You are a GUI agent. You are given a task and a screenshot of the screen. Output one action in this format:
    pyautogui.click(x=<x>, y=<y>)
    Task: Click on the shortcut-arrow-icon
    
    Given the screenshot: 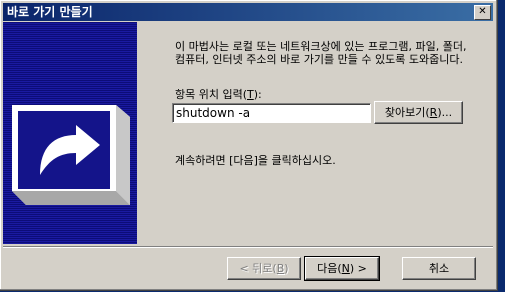 What is the action you would take?
    pyautogui.click(x=71, y=155)
    